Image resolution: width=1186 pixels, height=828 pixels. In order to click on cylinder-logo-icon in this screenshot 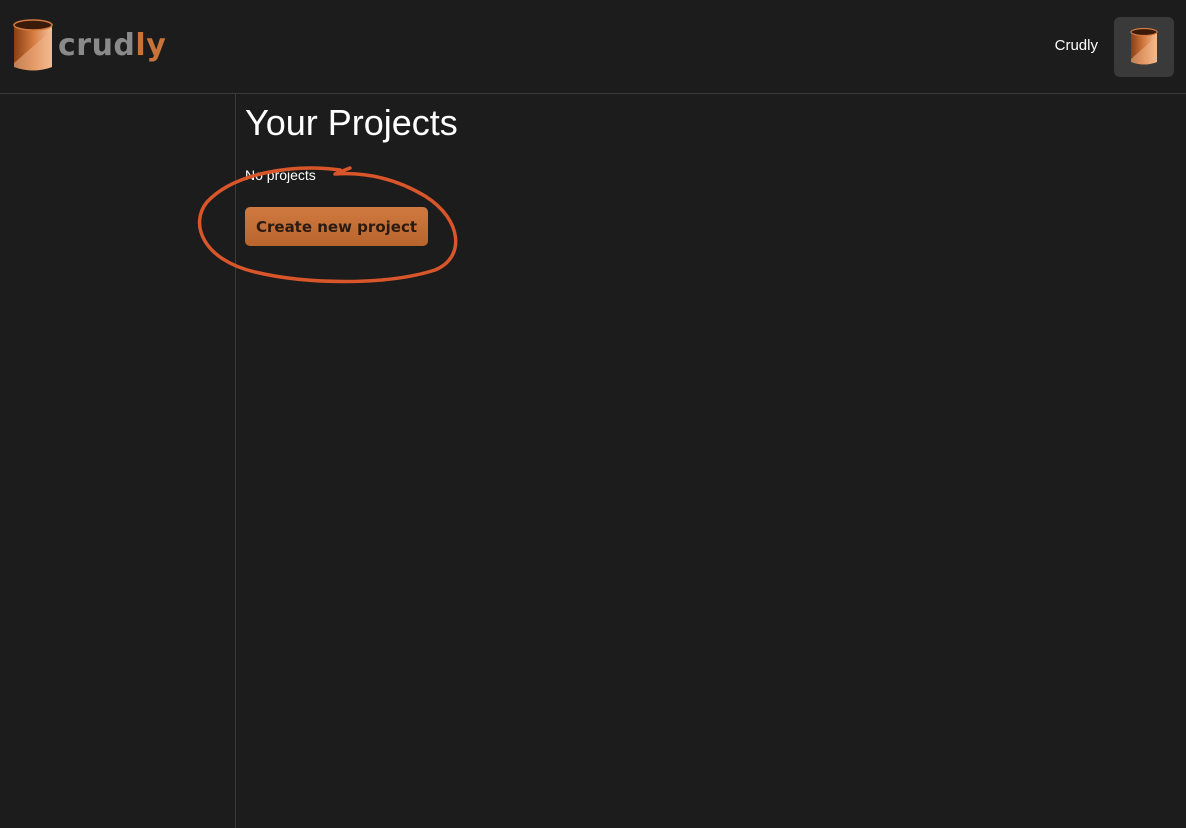, I will do `click(33, 45)`.